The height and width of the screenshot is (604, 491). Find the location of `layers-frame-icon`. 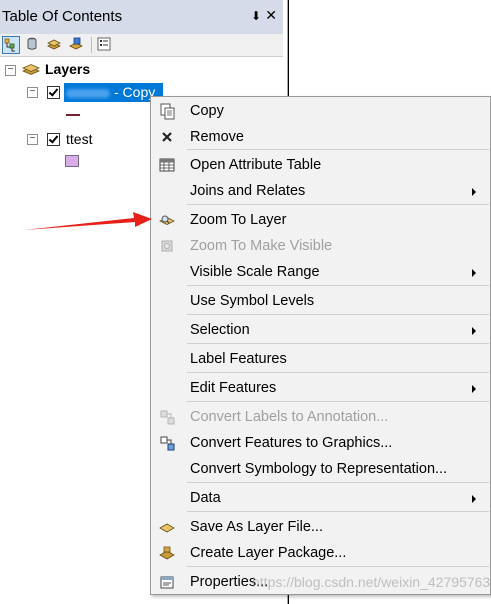

layers-frame-icon is located at coordinates (31, 69).